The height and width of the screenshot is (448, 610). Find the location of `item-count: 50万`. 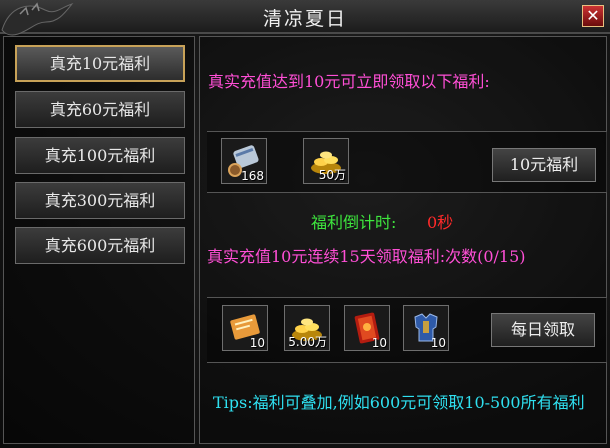

item-count: 50万 is located at coordinates (332, 175).